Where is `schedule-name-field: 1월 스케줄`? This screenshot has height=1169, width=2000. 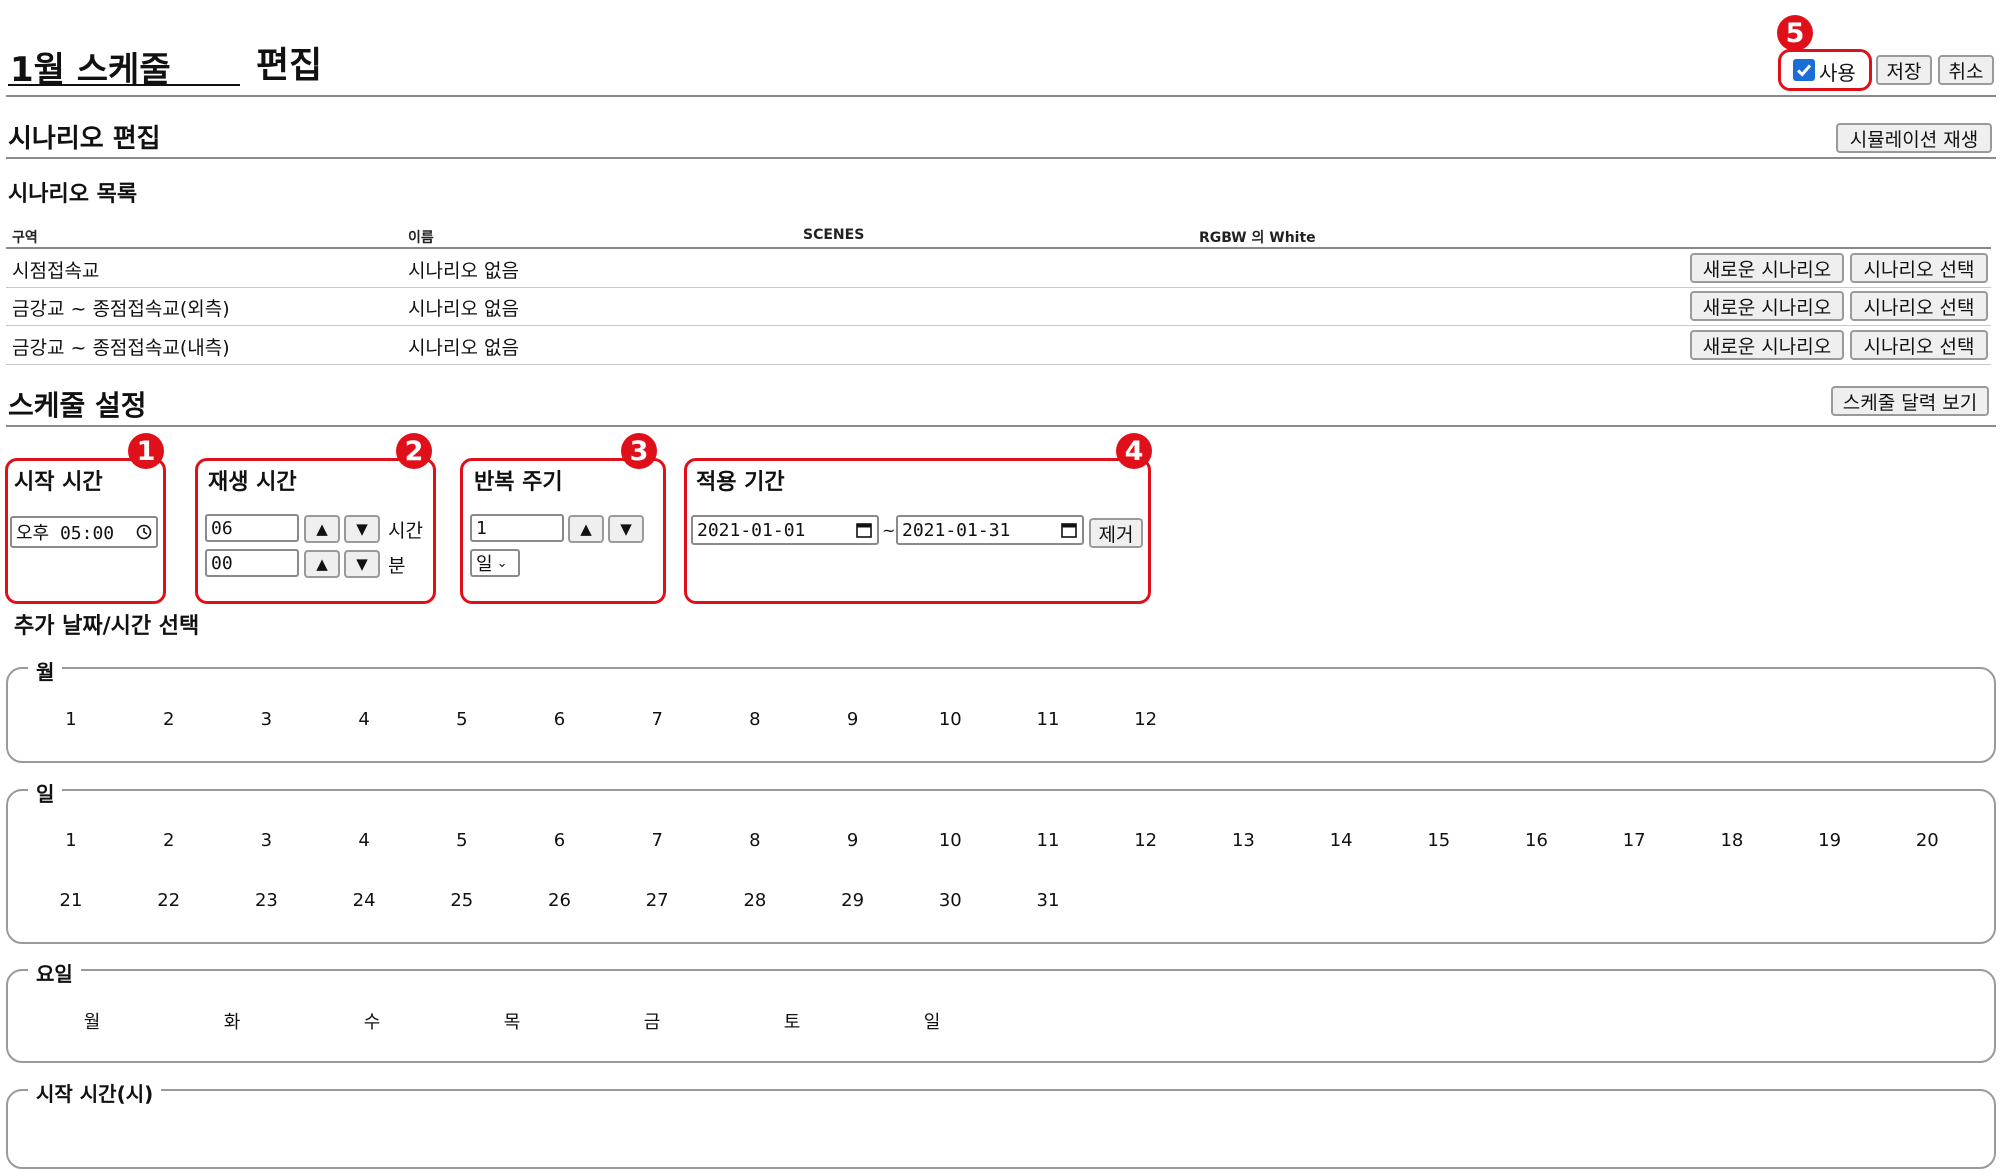
schedule-name-field: 1월 스케줄 is located at coordinates (124, 65).